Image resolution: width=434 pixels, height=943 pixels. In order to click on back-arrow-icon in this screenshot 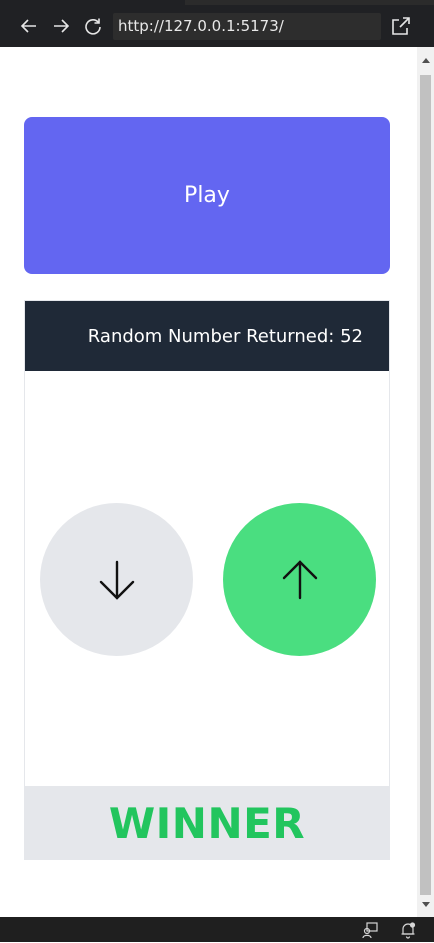, I will do `click(29, 26)`.